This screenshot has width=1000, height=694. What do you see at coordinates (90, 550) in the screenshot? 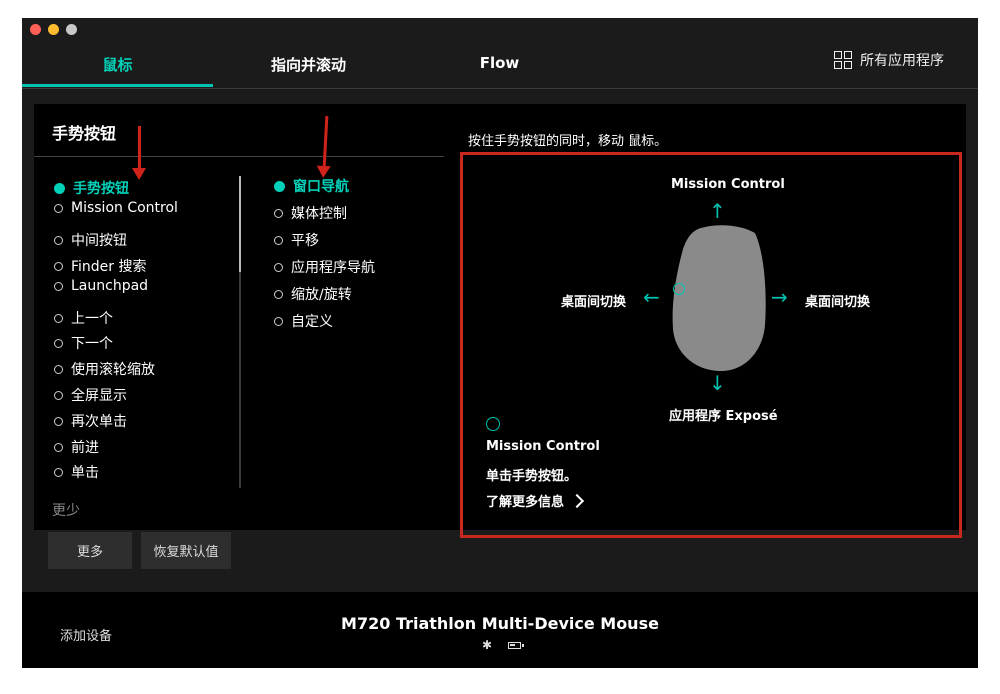
I see `more-button: 更多` at bounding box center [90, 550].